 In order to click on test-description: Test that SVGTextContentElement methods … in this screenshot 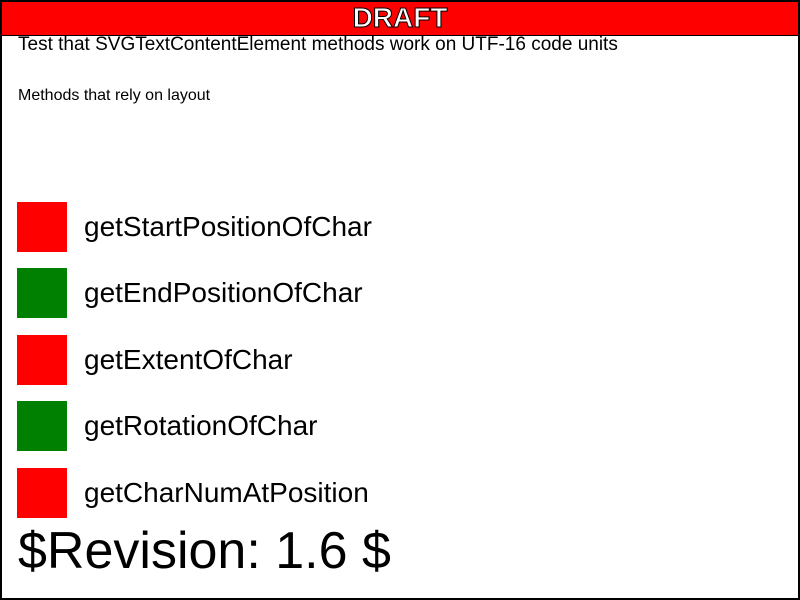, I will do `click(318, 44)`.